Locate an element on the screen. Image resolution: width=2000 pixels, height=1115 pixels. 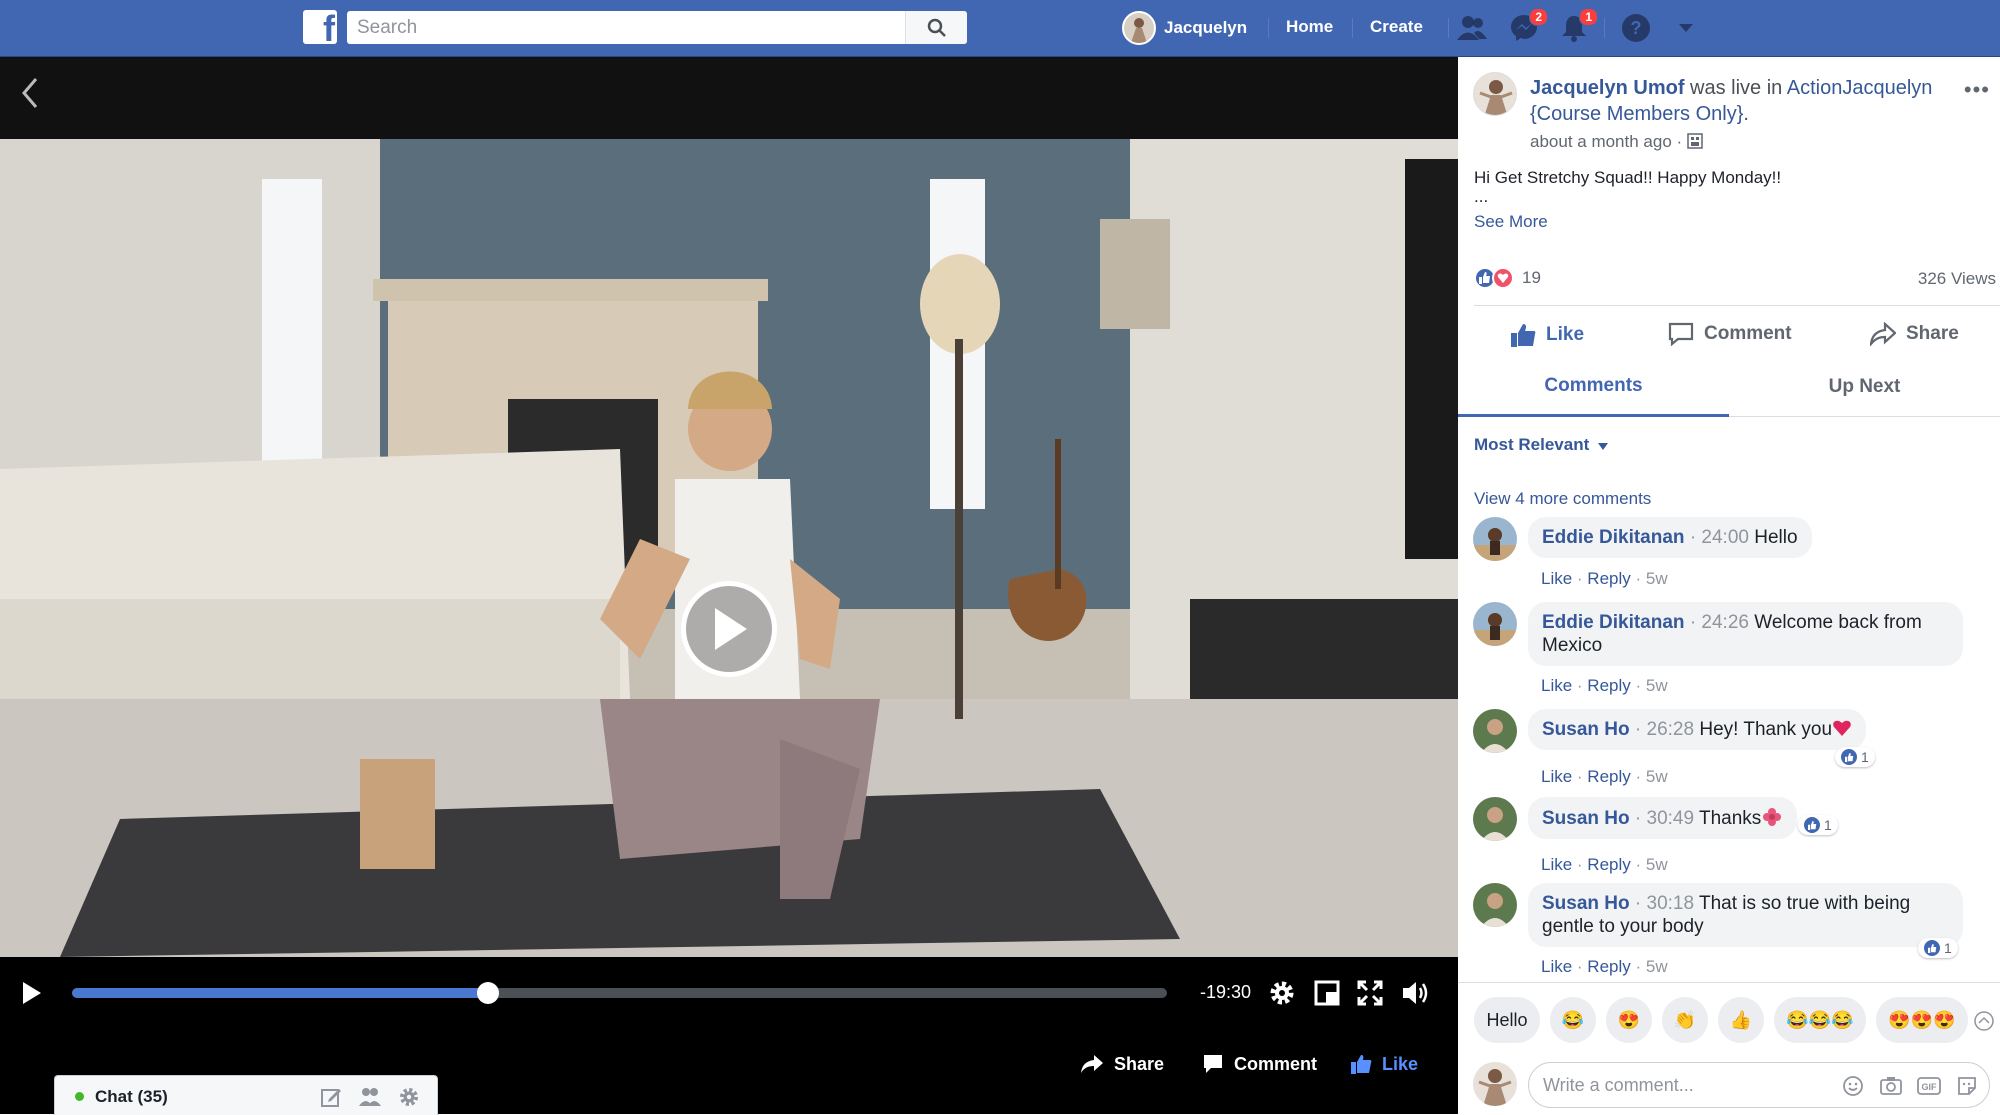
progress-scrubber is located at coordinates (488, 993).